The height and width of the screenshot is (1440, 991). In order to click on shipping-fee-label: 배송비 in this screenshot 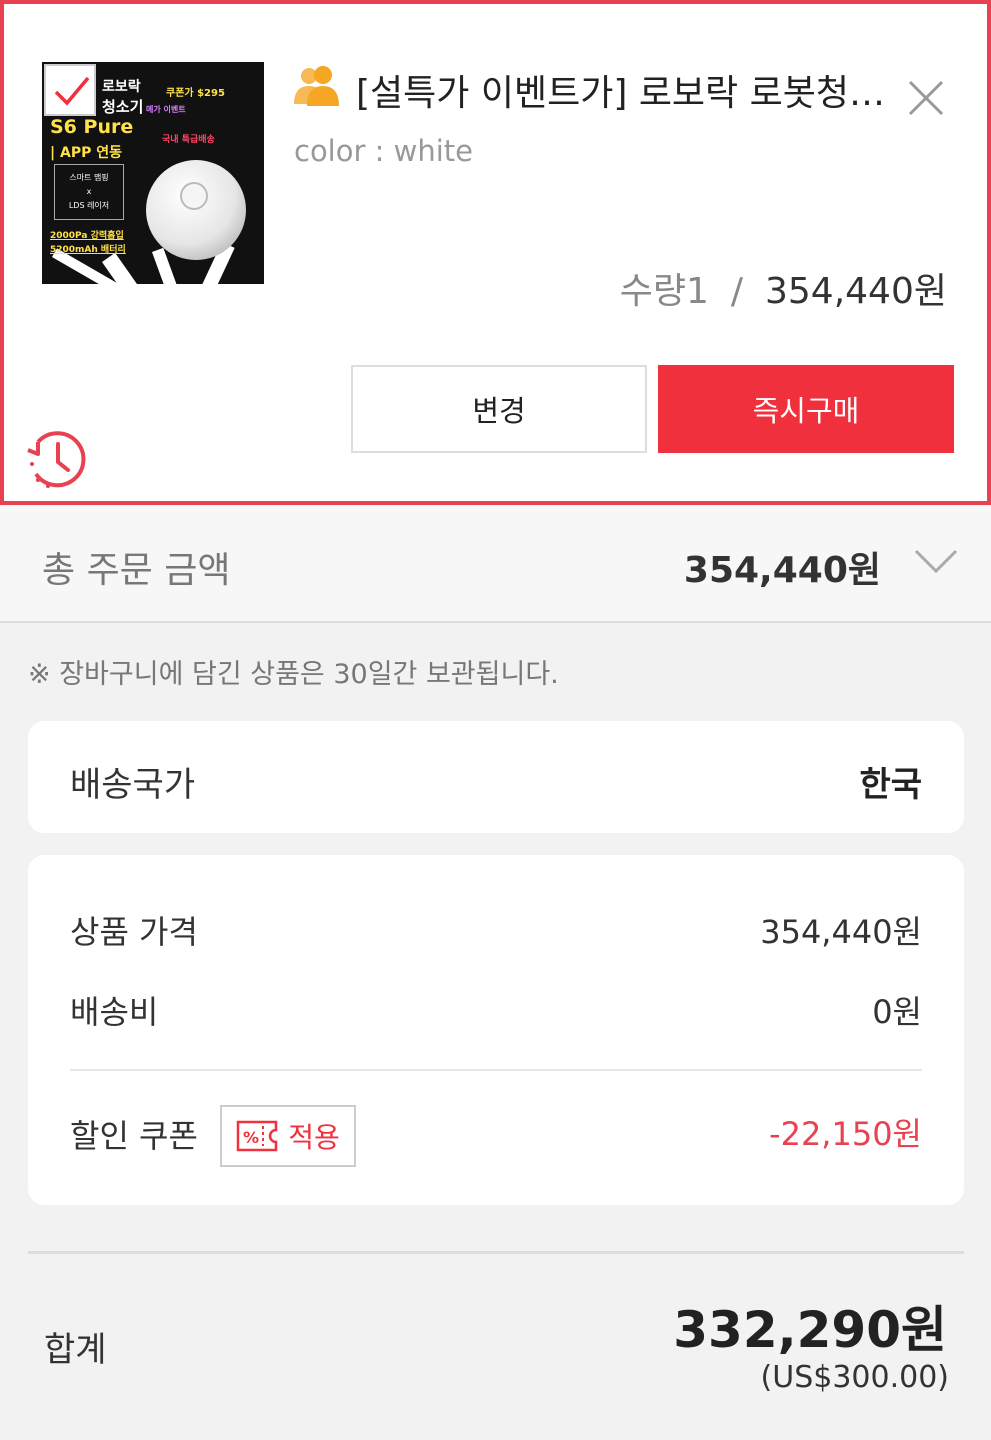, I will do `click(114, 1012)`.